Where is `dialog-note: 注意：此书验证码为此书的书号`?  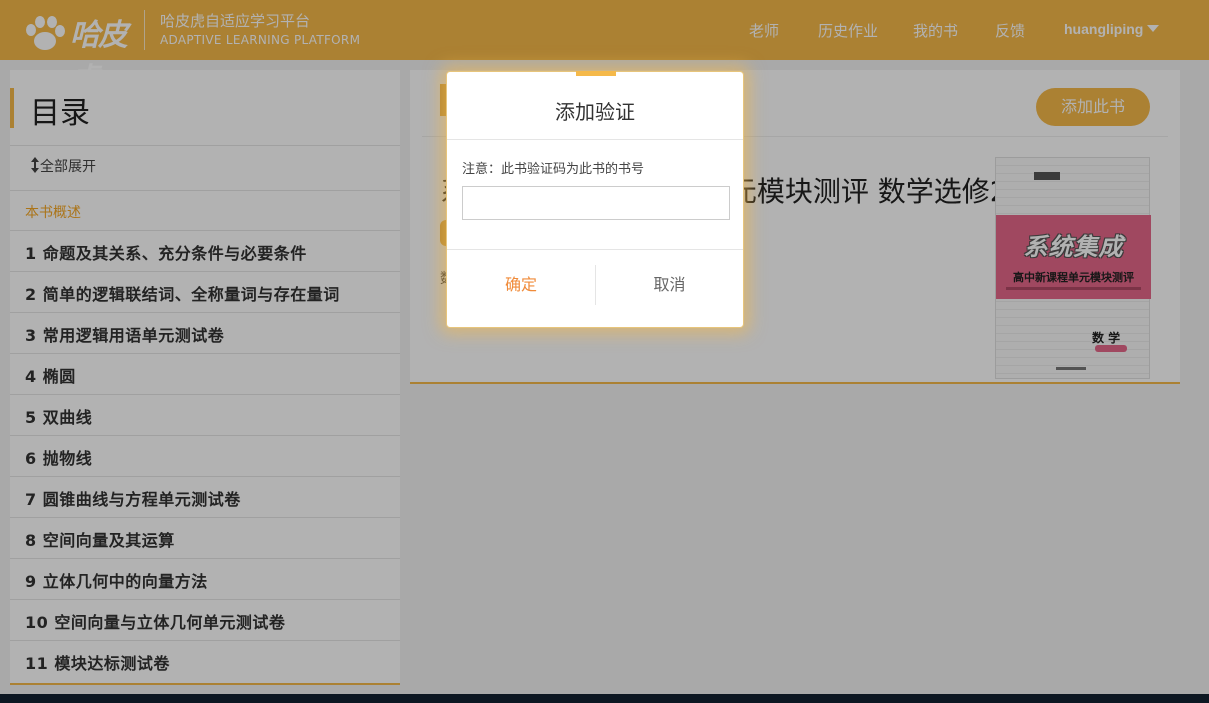 dialog-note: 注意：此书验证码为此书的书号 is located at coordinates (553, 169).